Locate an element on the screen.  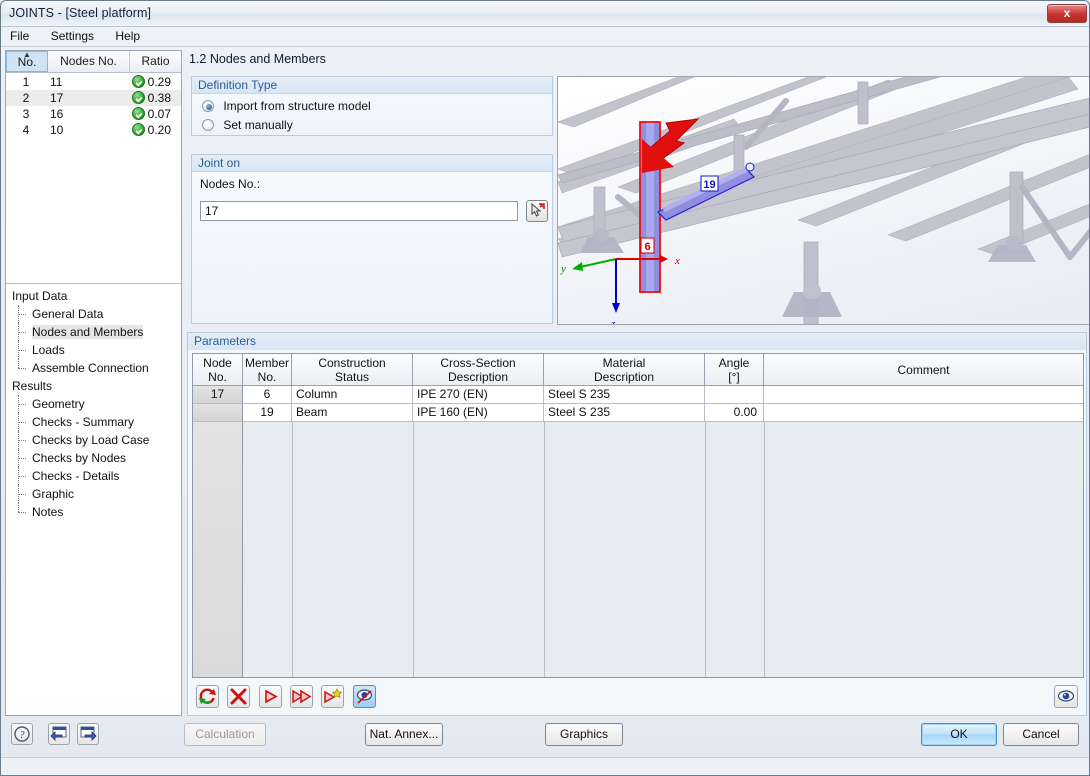
view-mode-icon is located at coordinates (364, 696).